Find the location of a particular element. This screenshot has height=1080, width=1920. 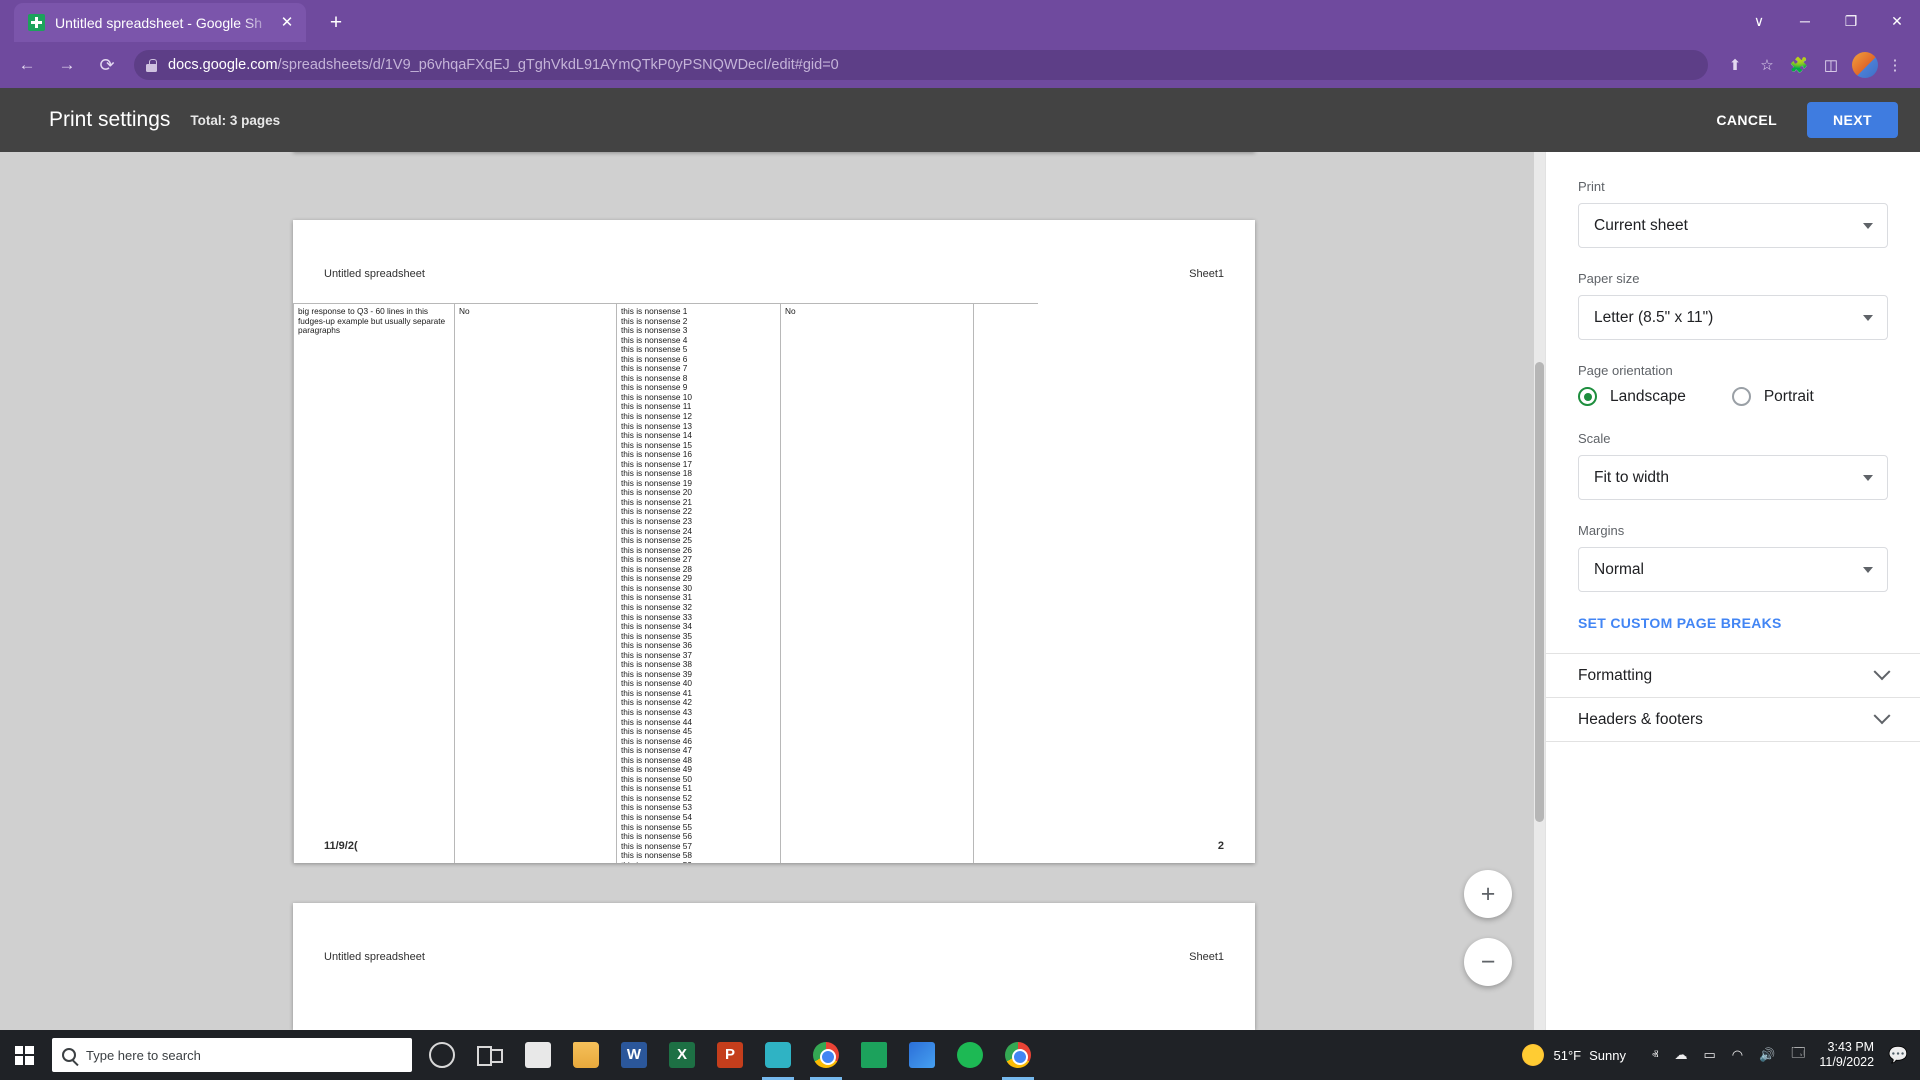

wifi-icon: ◠ is located at coordinates (1737, 1055).